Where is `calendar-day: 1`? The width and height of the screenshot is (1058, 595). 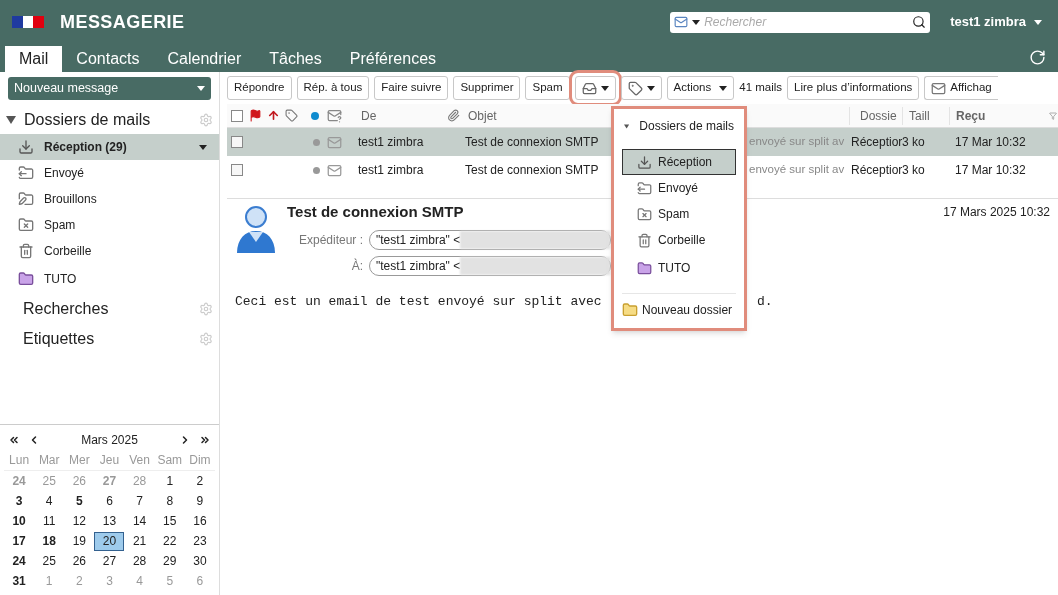 calendar-day: 1 is located at coordinates (169, 481).